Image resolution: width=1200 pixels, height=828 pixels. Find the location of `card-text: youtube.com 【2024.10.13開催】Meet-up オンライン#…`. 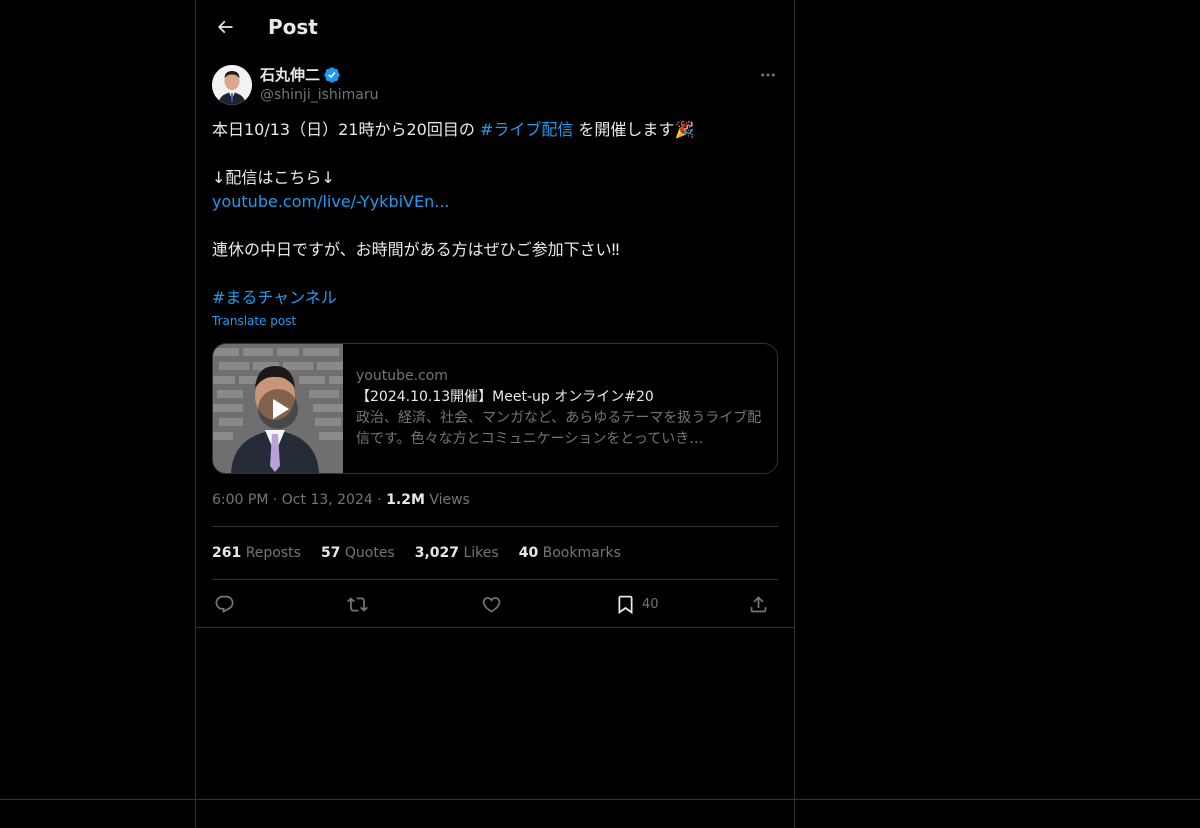

card-text: youtube.com 【2024.10.13開催】Meet-up オンライン#… is located at coordinates (561, 408).